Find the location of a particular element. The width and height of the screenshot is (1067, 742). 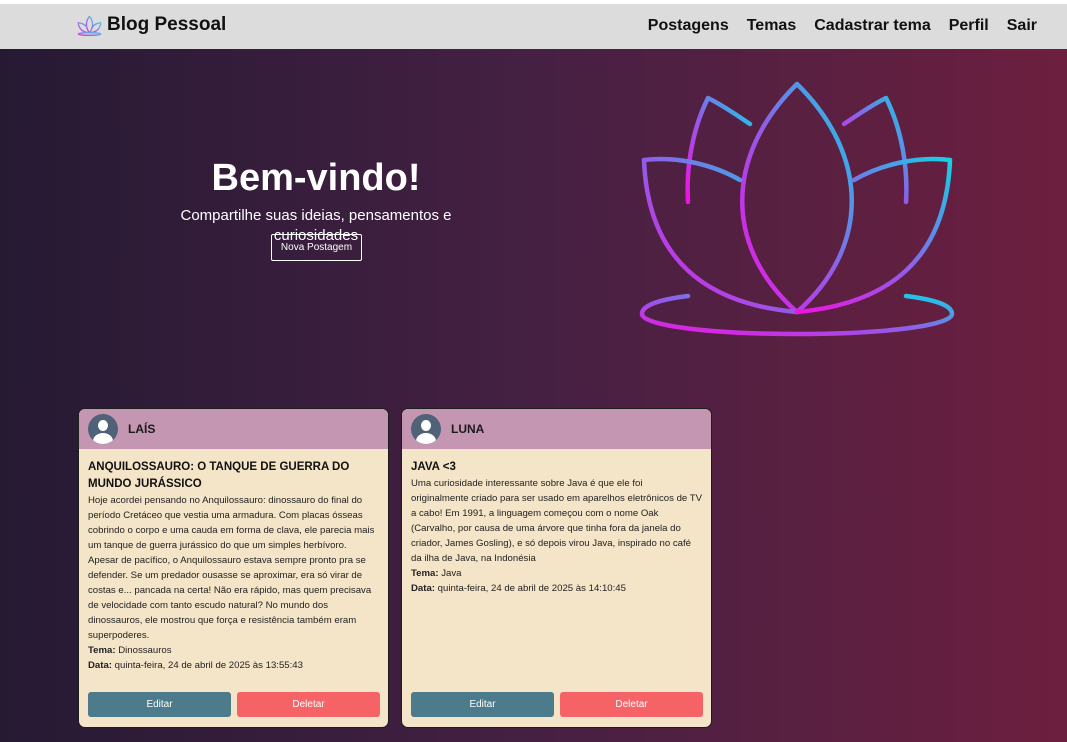

theme-value: Java is located at coordinates (451, 573).